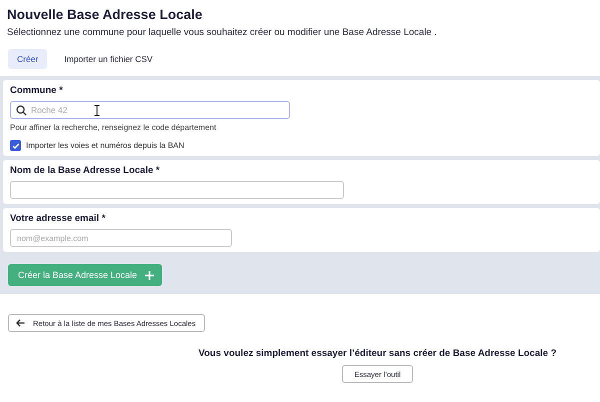 This screenshot has height=402, width=600. What do you see at coordinates (108, 58) in the screenshot?
I see `tab: Importer un fichier CSV` at bounding box center [108, 58].